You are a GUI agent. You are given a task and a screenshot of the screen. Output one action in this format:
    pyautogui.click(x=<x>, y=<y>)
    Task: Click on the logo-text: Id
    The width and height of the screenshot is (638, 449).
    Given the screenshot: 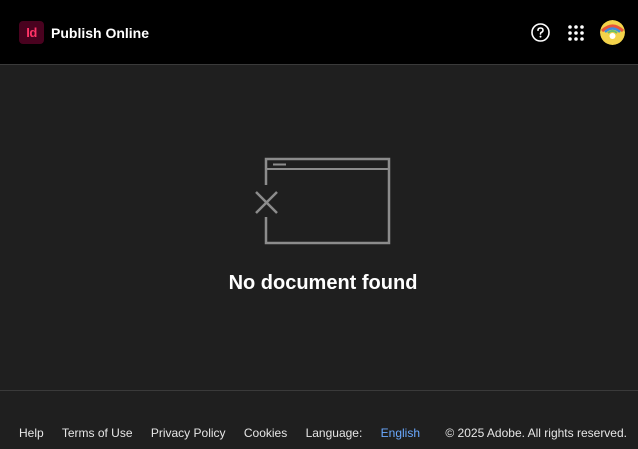 What is the action you would take?
    pyautogui.click(x=31, y=32)
    